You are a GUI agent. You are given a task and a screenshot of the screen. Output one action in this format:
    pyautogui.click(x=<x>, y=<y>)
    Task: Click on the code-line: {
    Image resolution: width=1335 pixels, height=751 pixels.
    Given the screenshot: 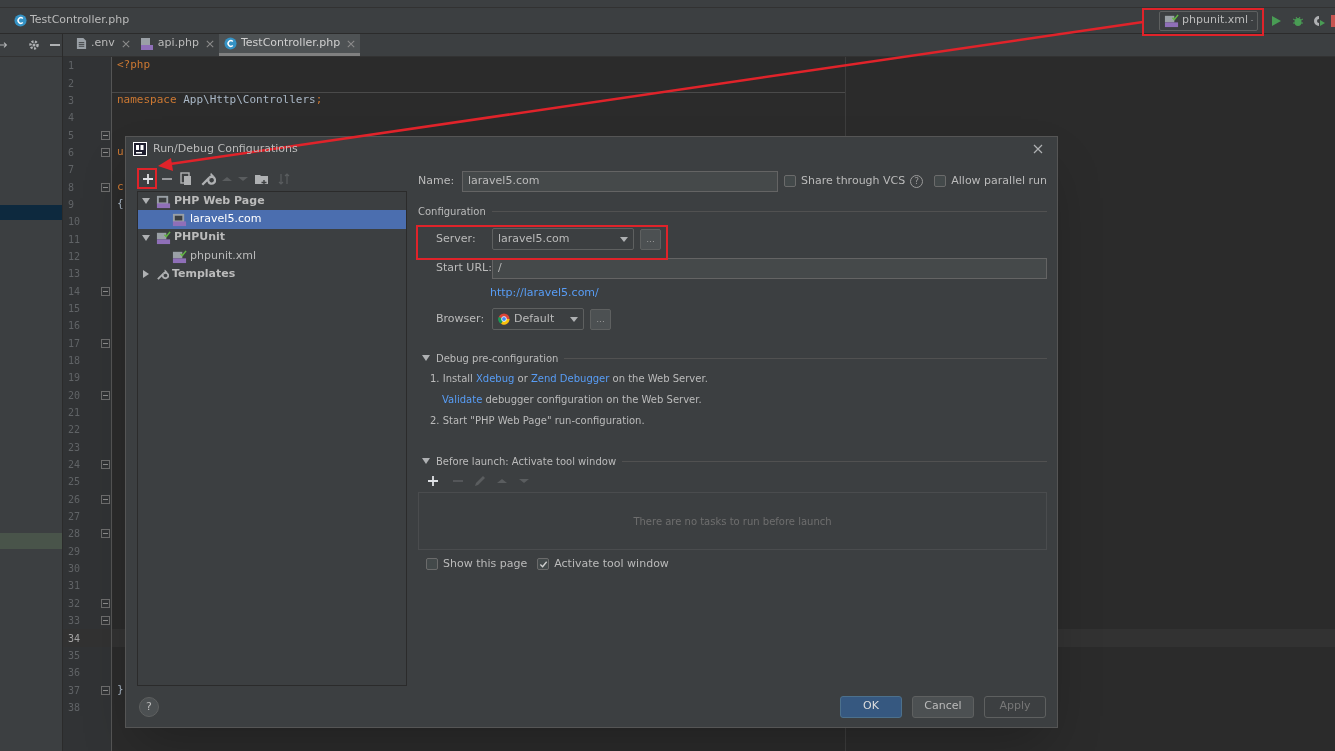 What is the action you would take?
    pyautogui.click(x=120, y=204)
    